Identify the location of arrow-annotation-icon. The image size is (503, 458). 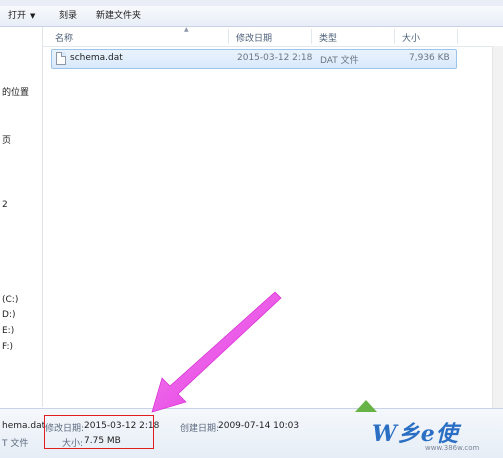
(216, 352).